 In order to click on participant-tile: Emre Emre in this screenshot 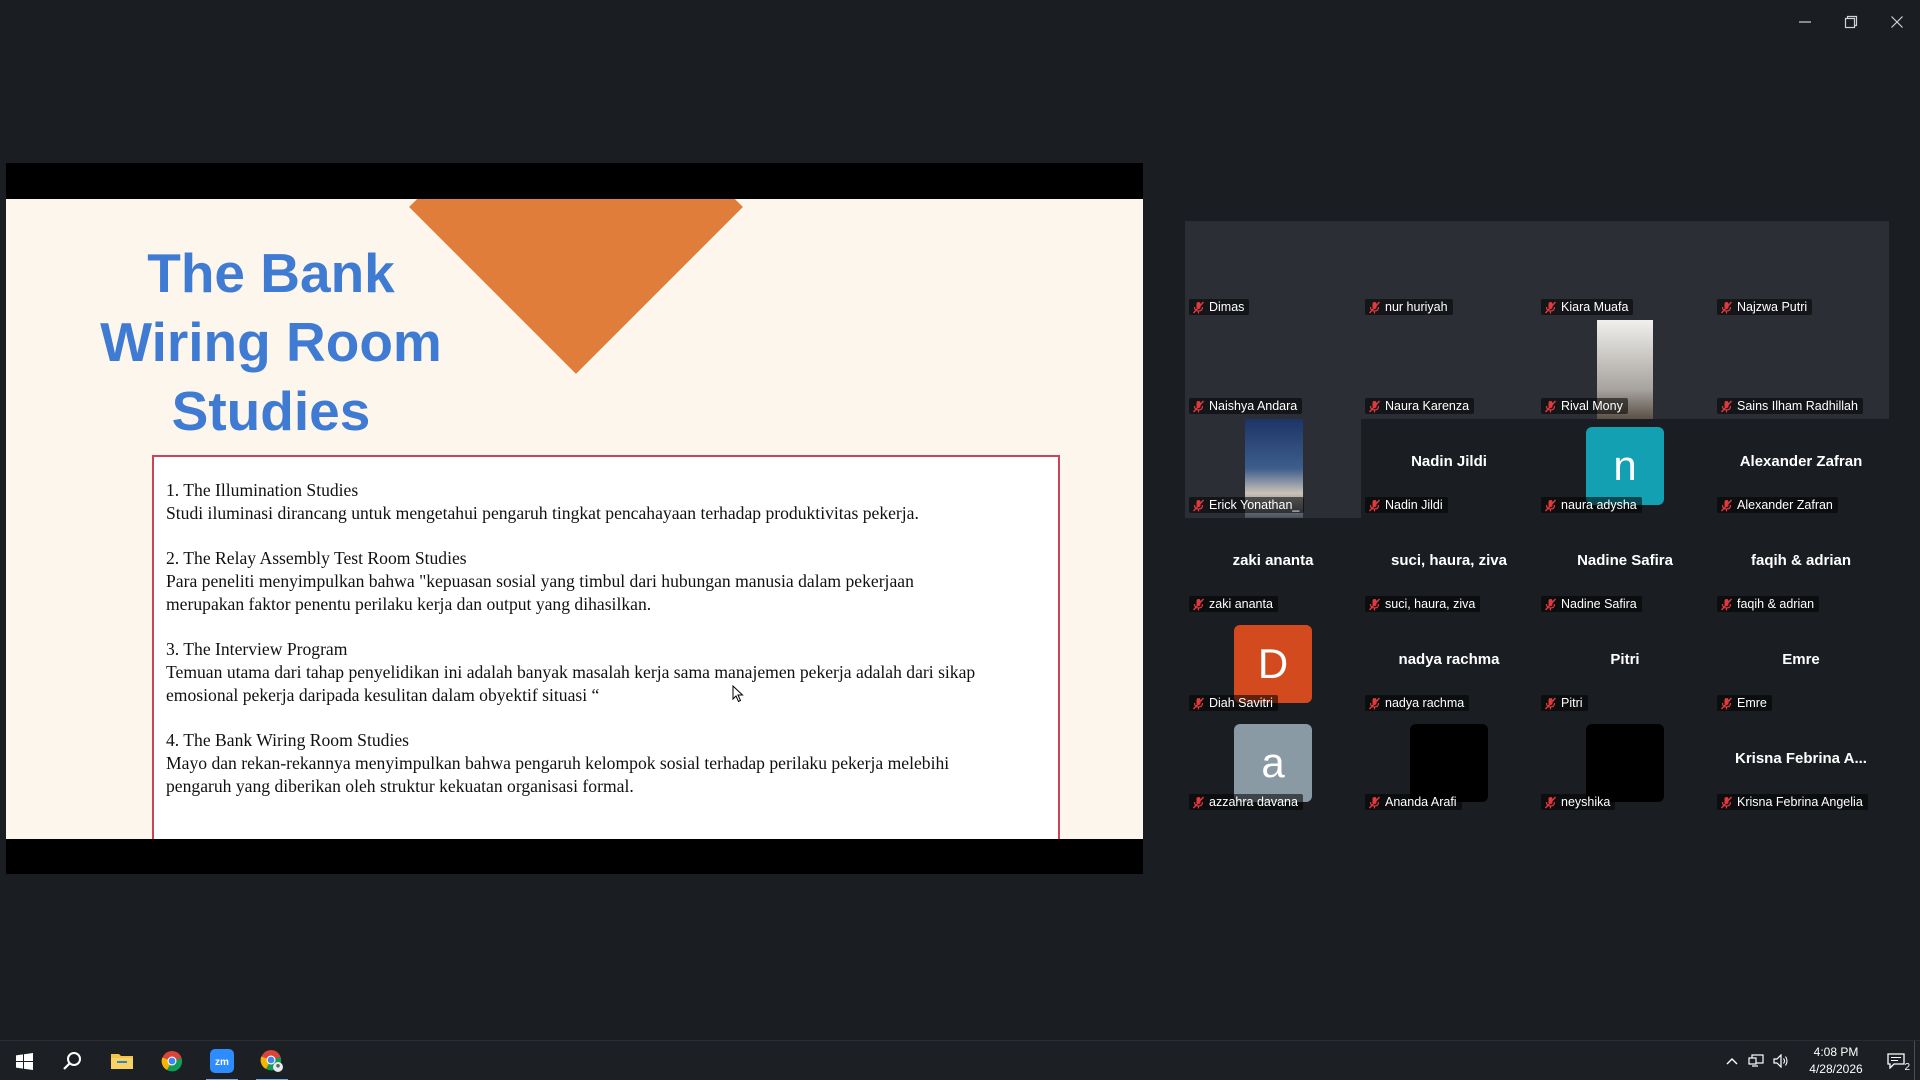, I will do `click(1801, 666)`.